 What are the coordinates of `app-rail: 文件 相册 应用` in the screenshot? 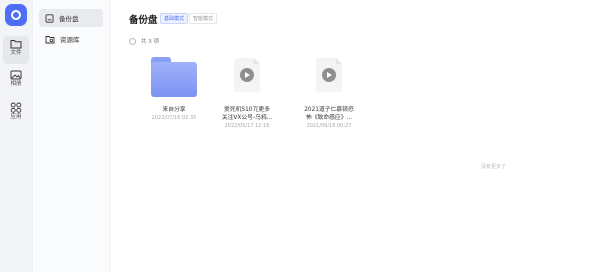 It's located at (16, 136).